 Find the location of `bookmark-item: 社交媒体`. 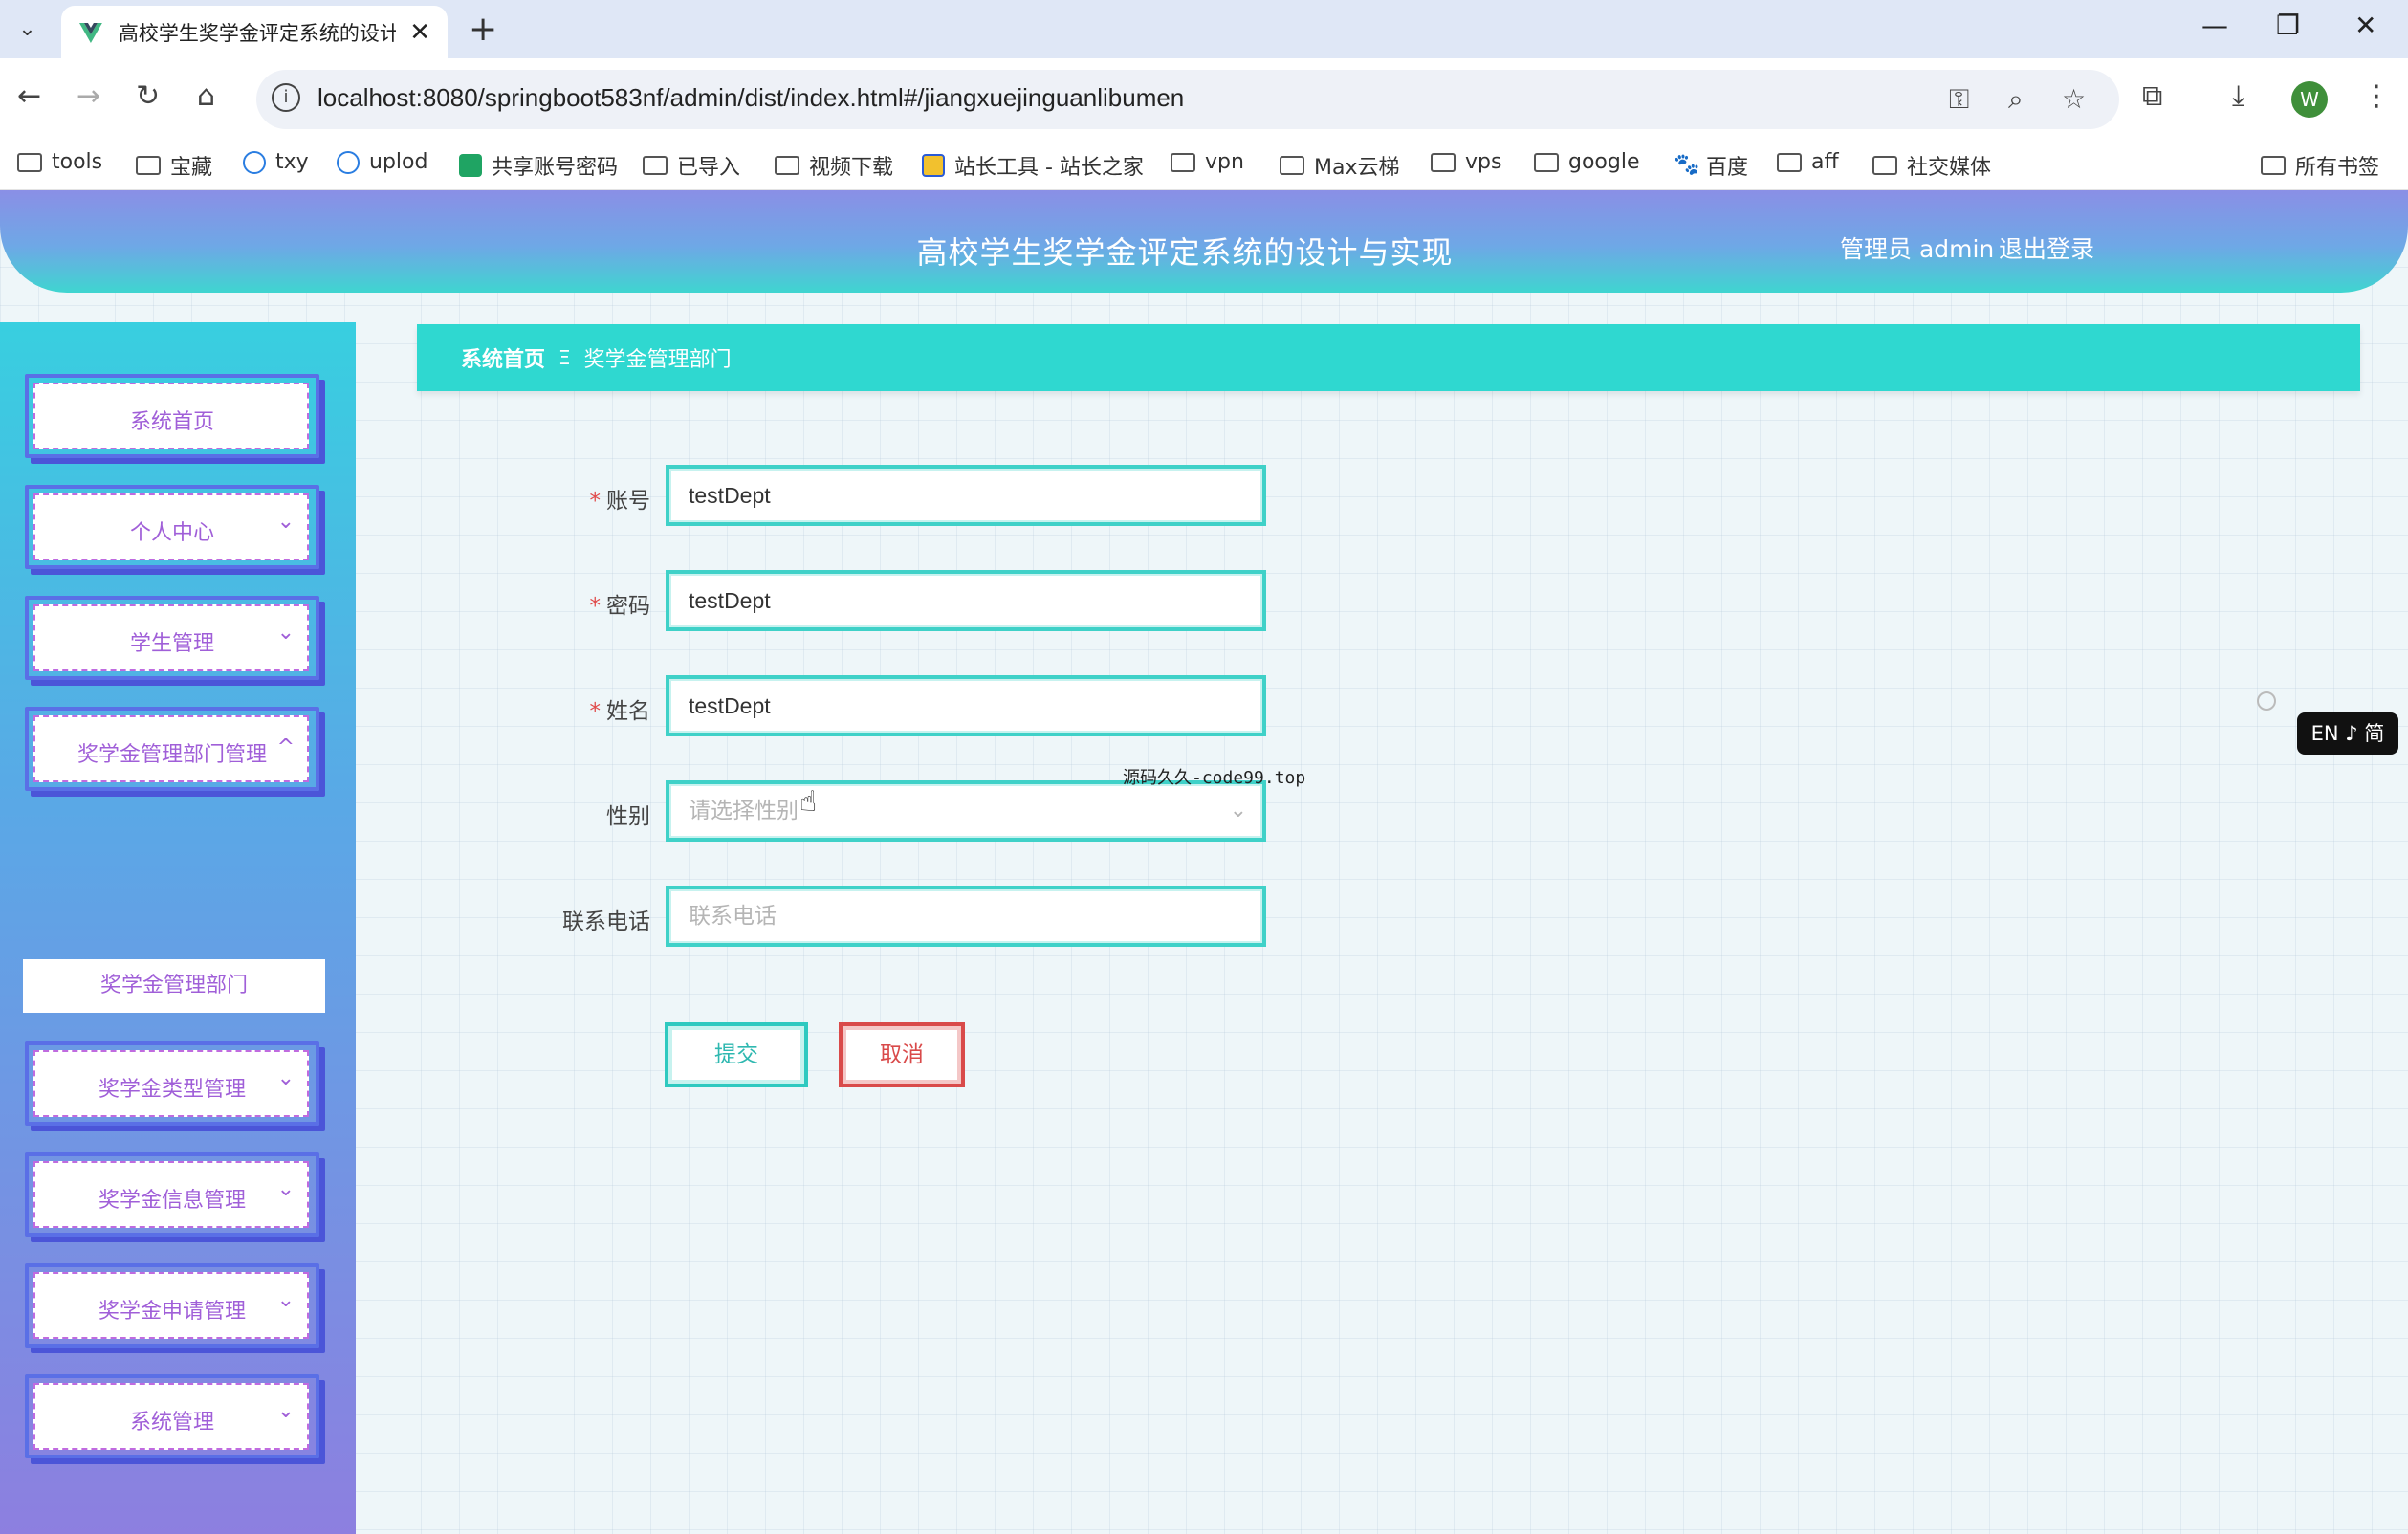

bookmark-item: 社交媒体 is located at coordinates (1932, 165).